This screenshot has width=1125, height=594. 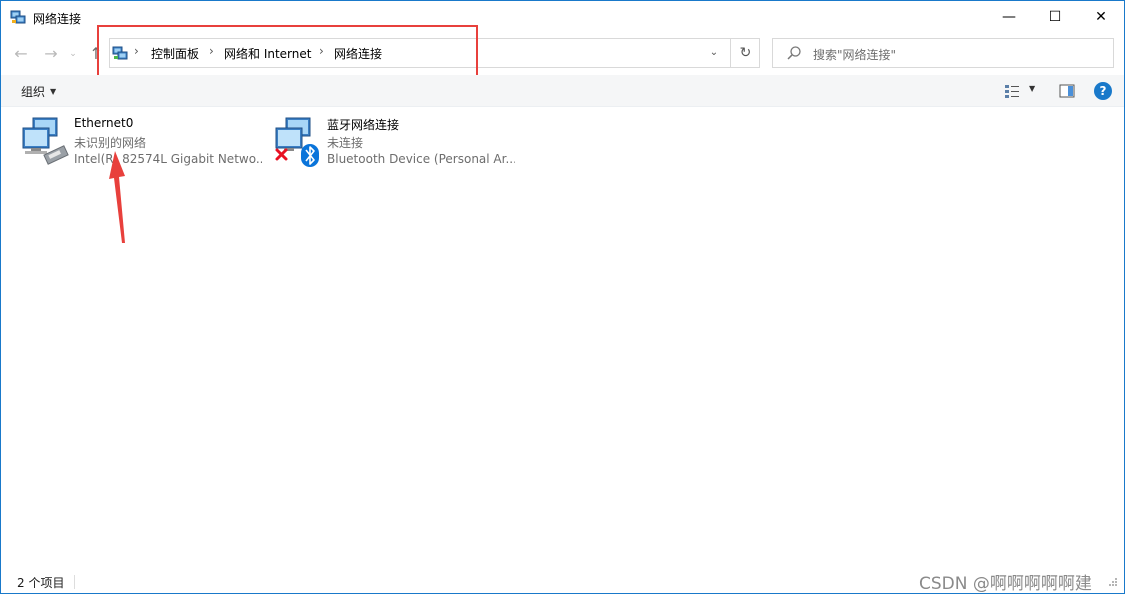 What do you see at coordinates (104, 123) in the screenshot?
I see `connection-name: Ethernet0` at bounding box center [104, 123].